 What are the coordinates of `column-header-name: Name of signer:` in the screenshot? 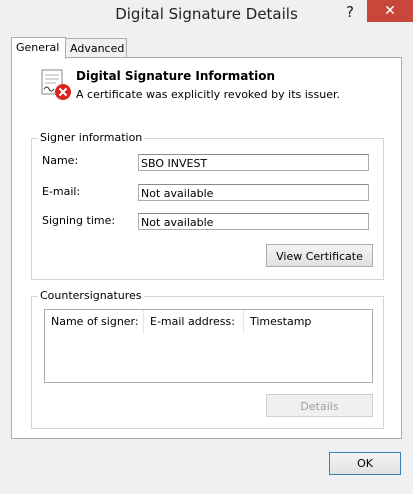 It's located at (94, 322).